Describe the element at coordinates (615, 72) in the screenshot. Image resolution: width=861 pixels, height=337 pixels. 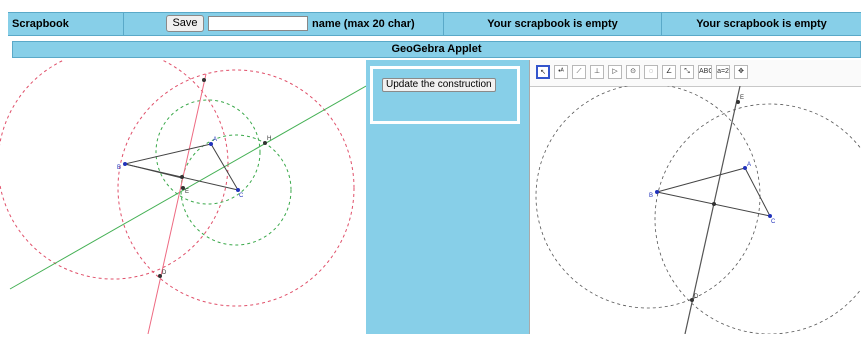
I see `polygon-tool-icon: ▷` at that location.